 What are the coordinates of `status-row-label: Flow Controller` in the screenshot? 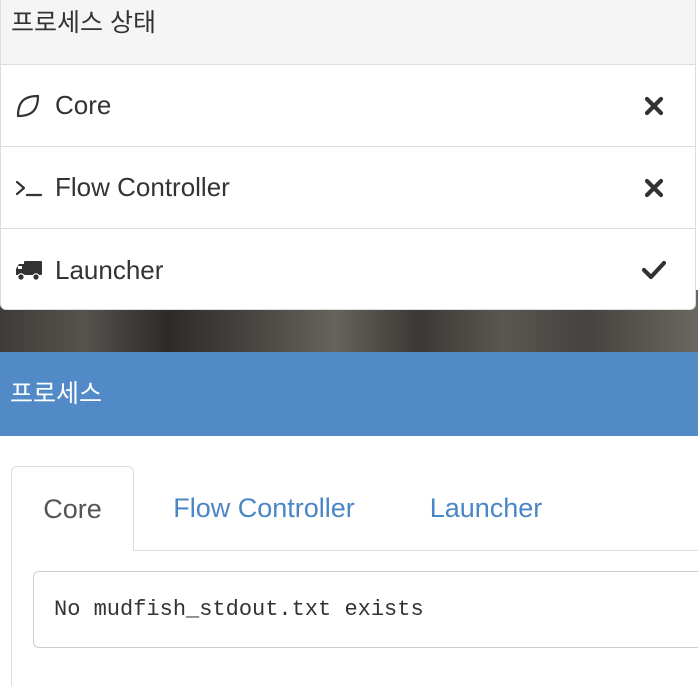 It's located at (142, 187).